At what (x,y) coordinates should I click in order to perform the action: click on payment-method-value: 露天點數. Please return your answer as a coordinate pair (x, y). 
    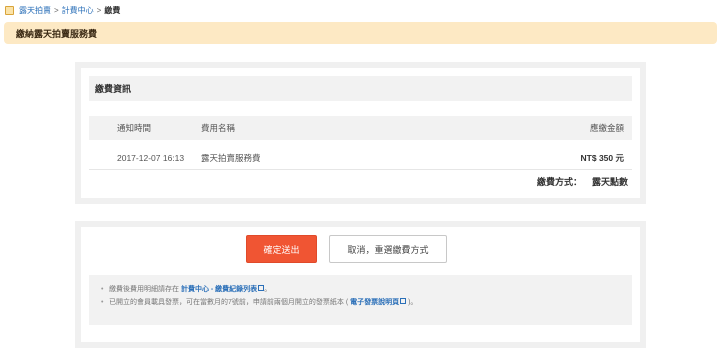
    Looking at the image, I should click on (609, 182).